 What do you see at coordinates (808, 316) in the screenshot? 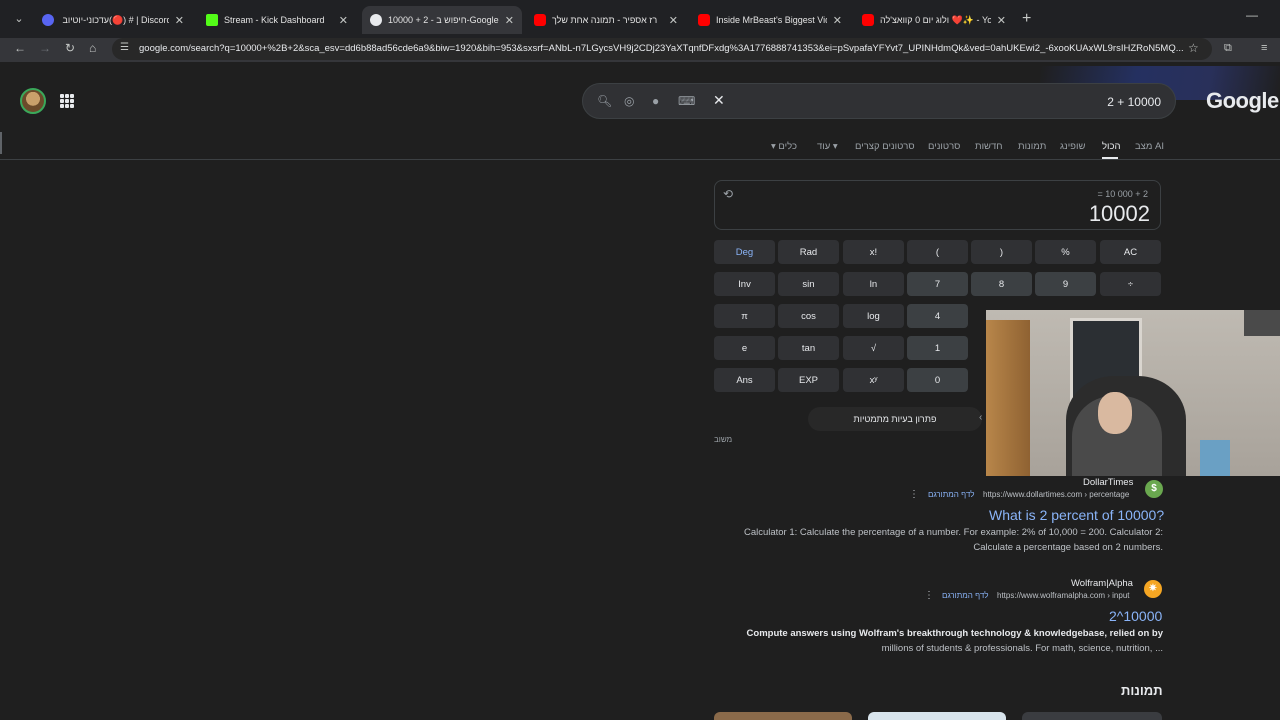
I see `calc-key-cos: cos` at bounding box center [808, 316].